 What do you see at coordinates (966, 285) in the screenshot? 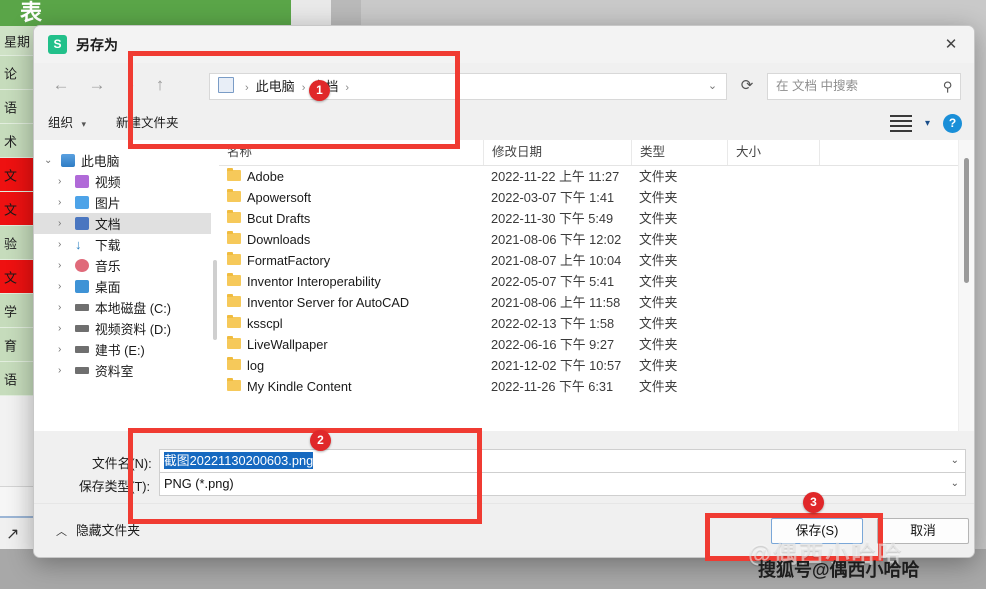
I see `file-list-scrollbar` at bounding box center [966, 285].